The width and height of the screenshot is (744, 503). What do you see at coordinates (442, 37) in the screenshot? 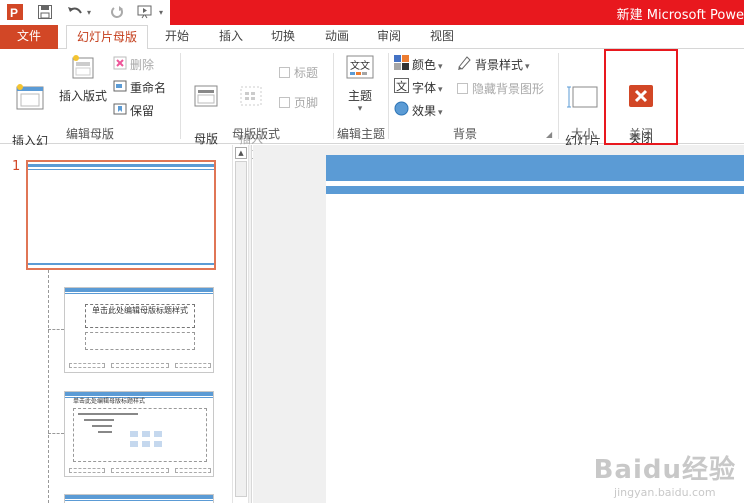
I see `tab-view: 视图` at bounding box center [442, 37].